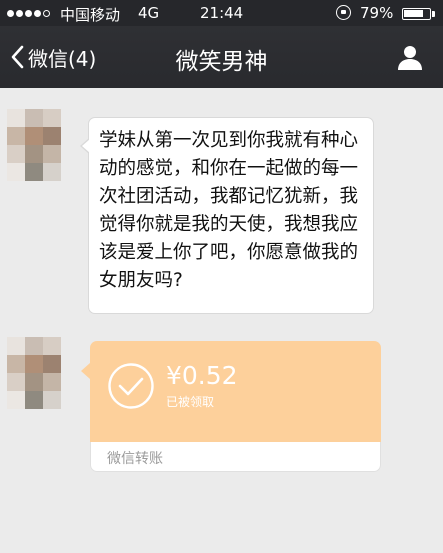  Describe the element at coordinates (202, 375) in the screenshot. I see `transfer-amount: ¥0.52` at that location.